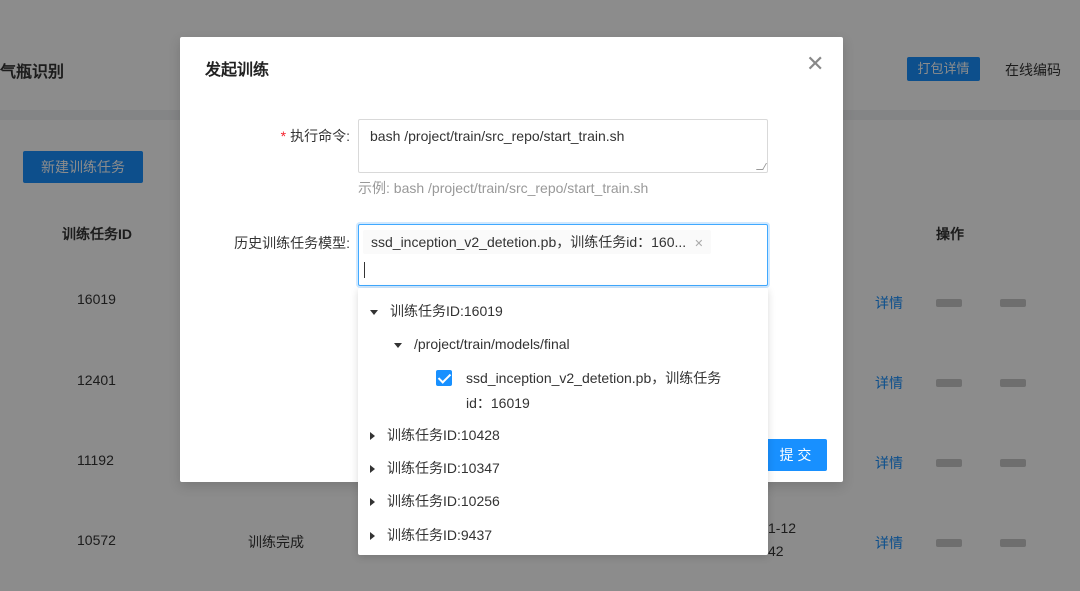  What do you see at coordinates (436, 311) in the screenshot?
I see `tree-node-16019: 训练任务ID:16019` at bounding box center [436, 311].